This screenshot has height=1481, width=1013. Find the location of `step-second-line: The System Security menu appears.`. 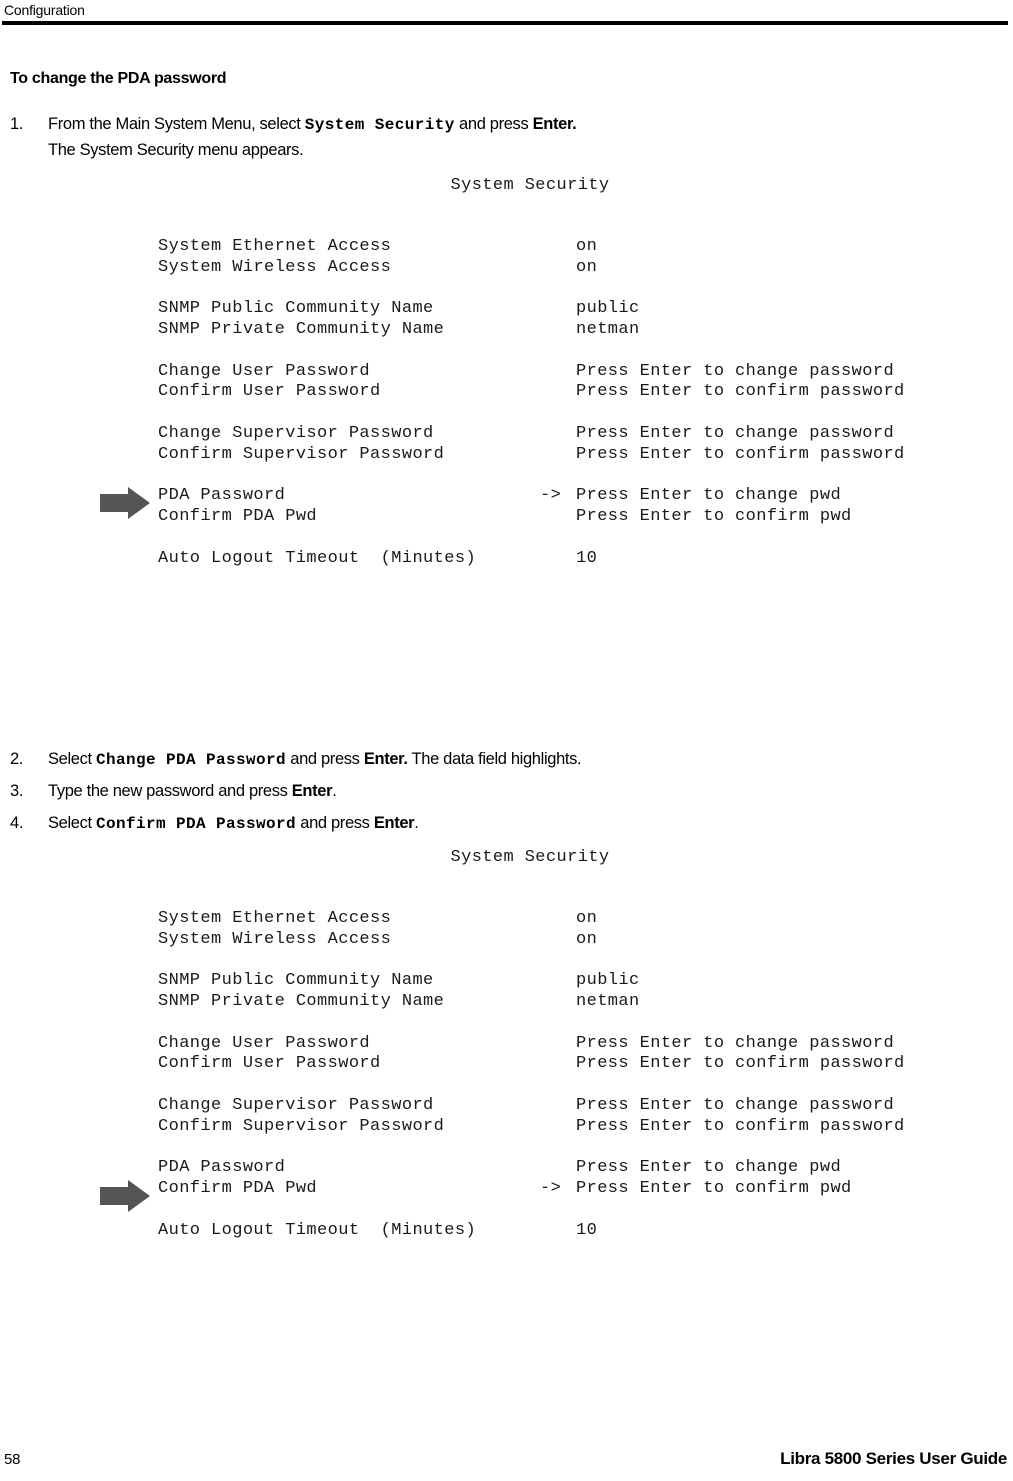

step-second-line: The System Security menu appears. is located at coordinates (176, 150).